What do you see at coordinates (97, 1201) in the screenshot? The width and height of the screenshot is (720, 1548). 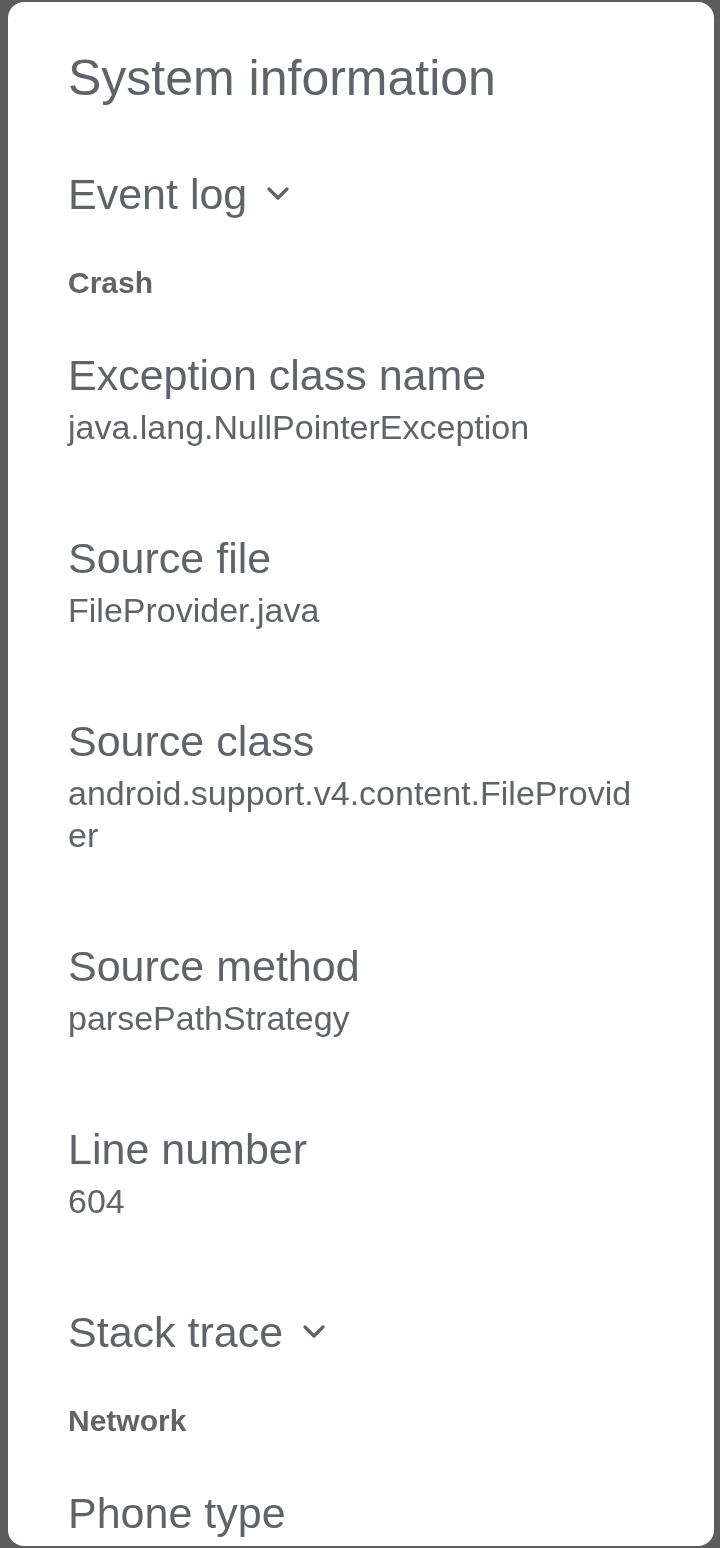 I see `field-value: 604` at bounding box center [97, 1201].